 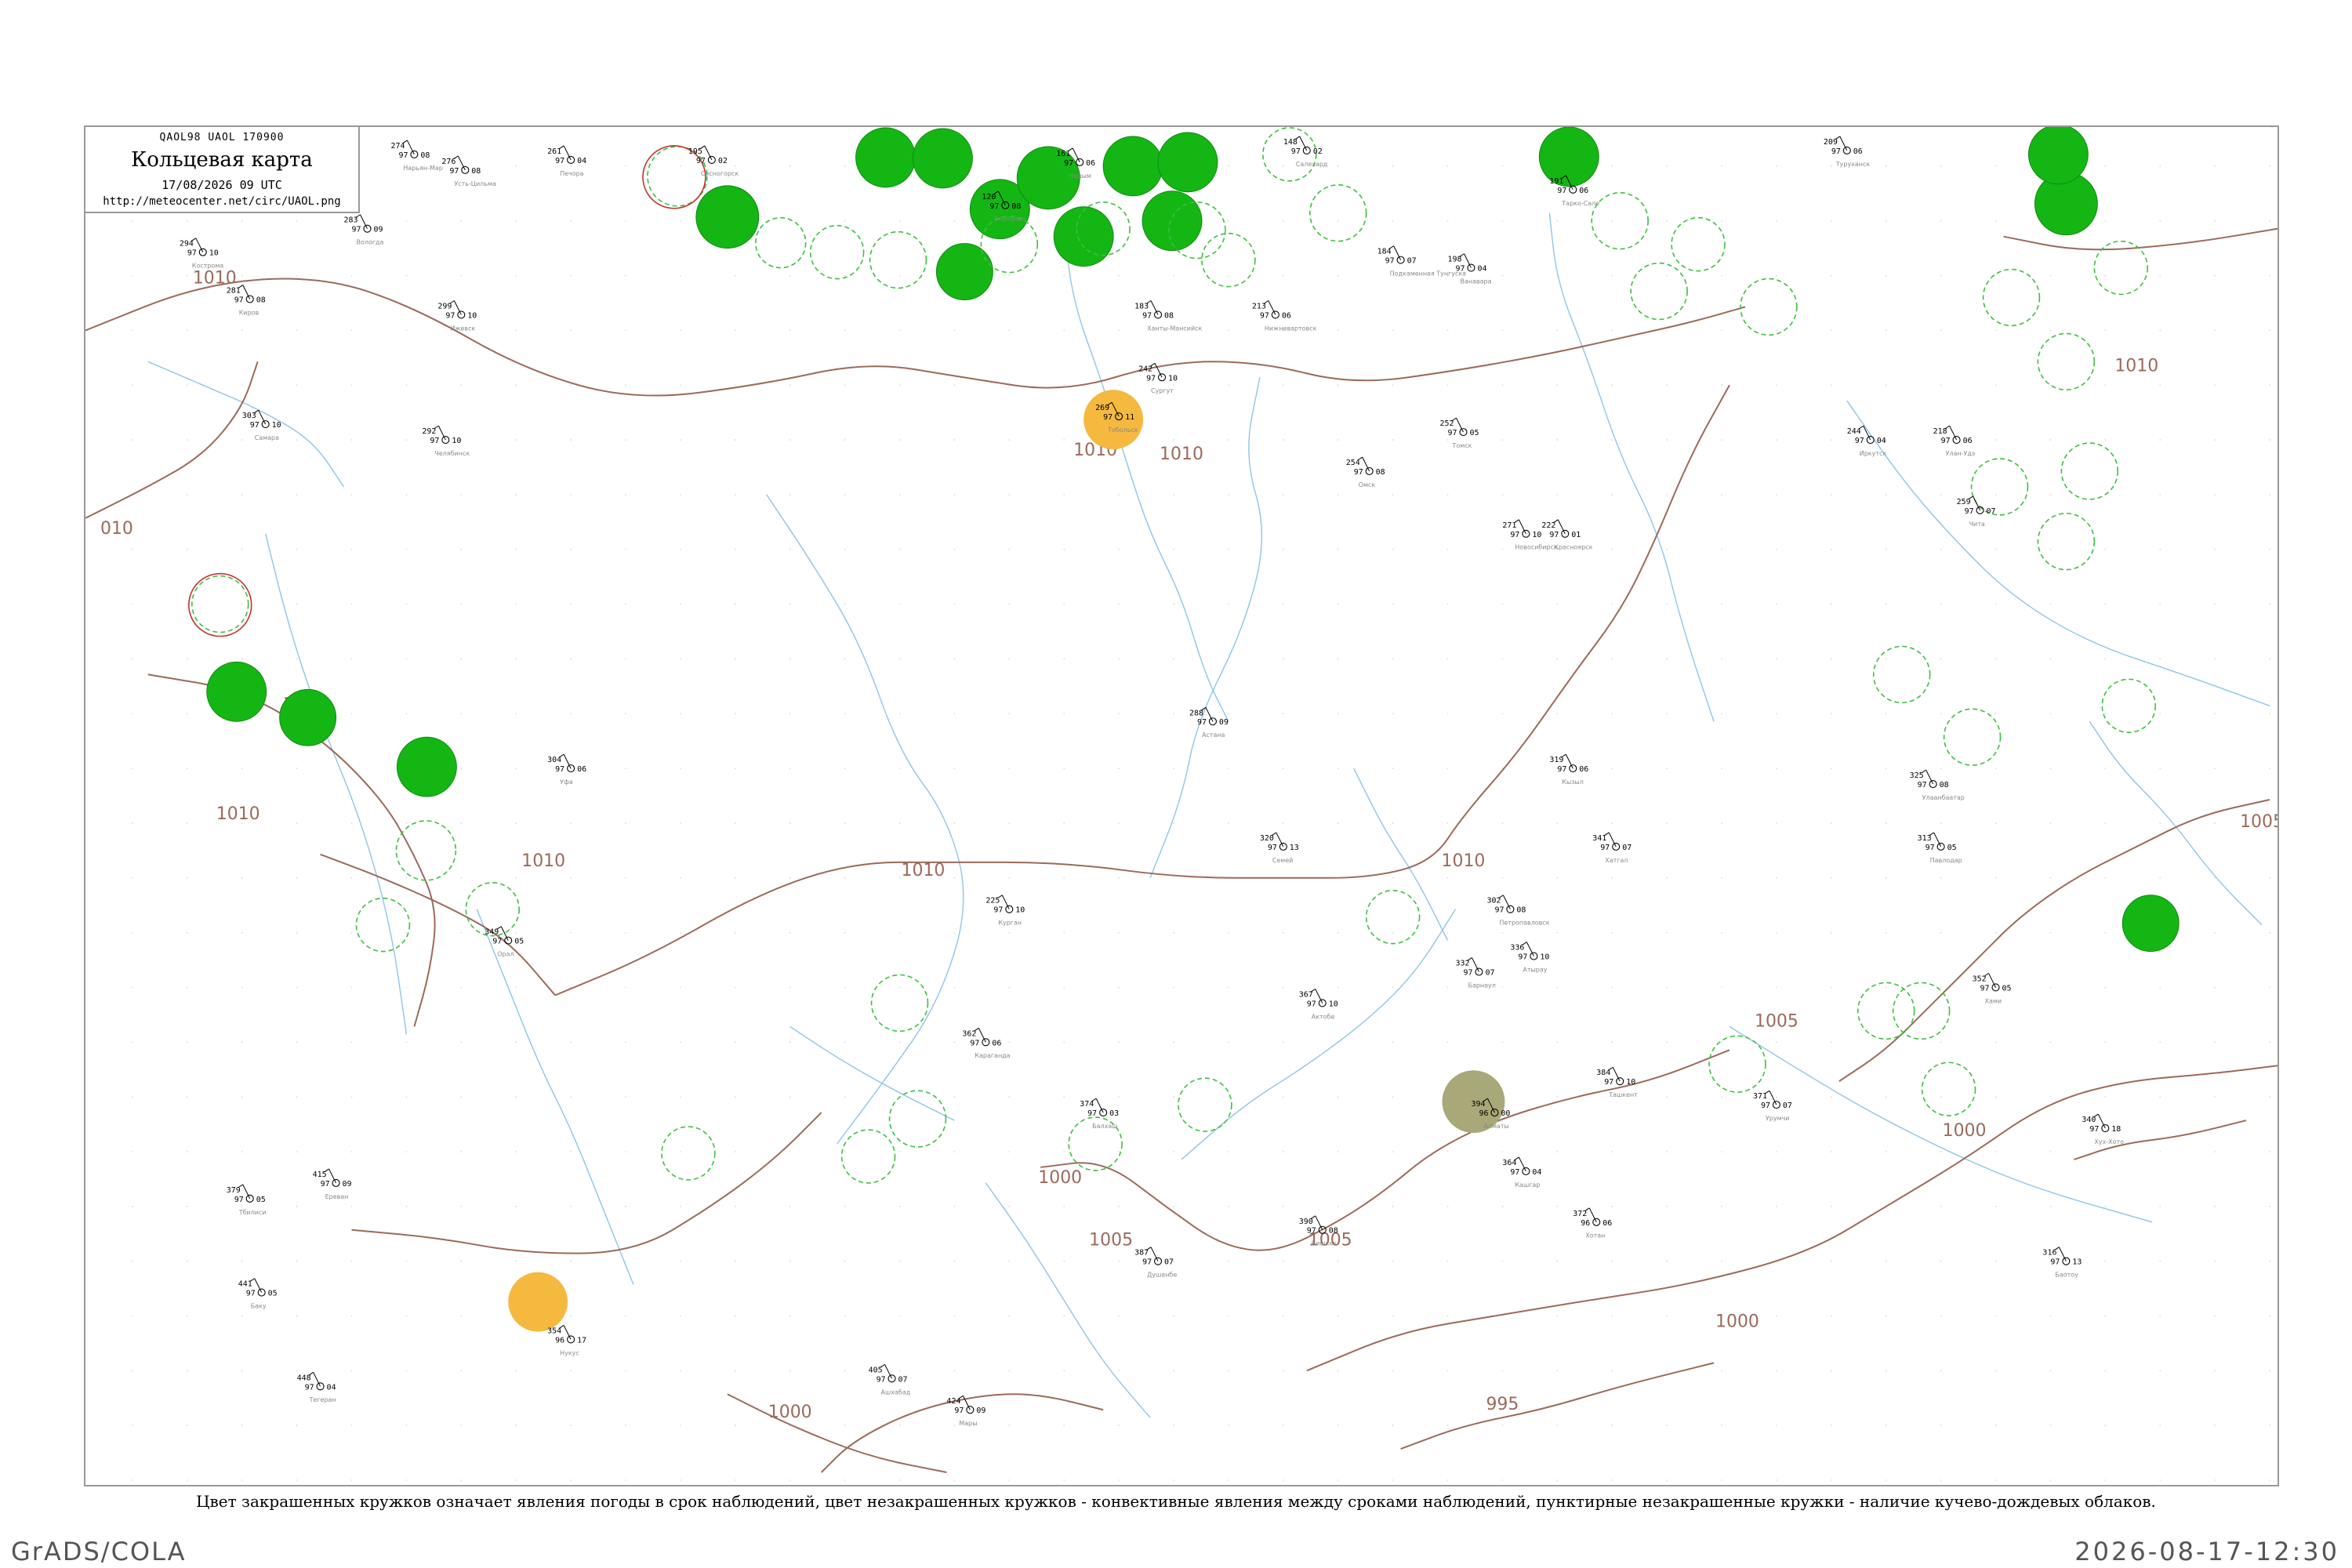 I want to click on station-name: Туруханск, so click(x=1853, y=164).